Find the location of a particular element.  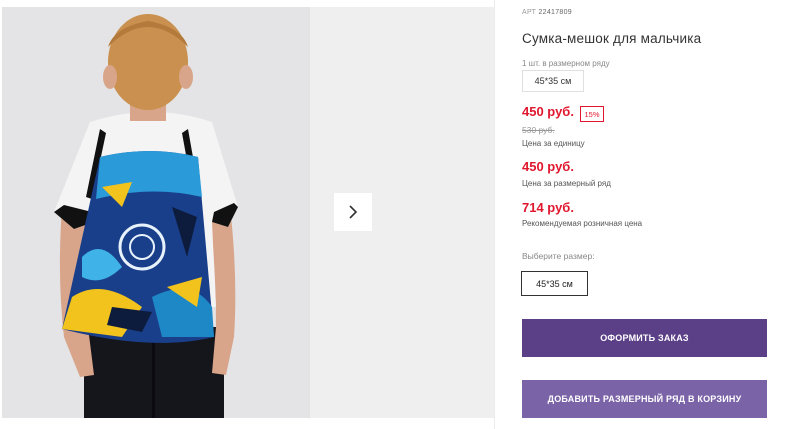

unit-price-caption: Цена за единицу is located at coordinates (553, 143).